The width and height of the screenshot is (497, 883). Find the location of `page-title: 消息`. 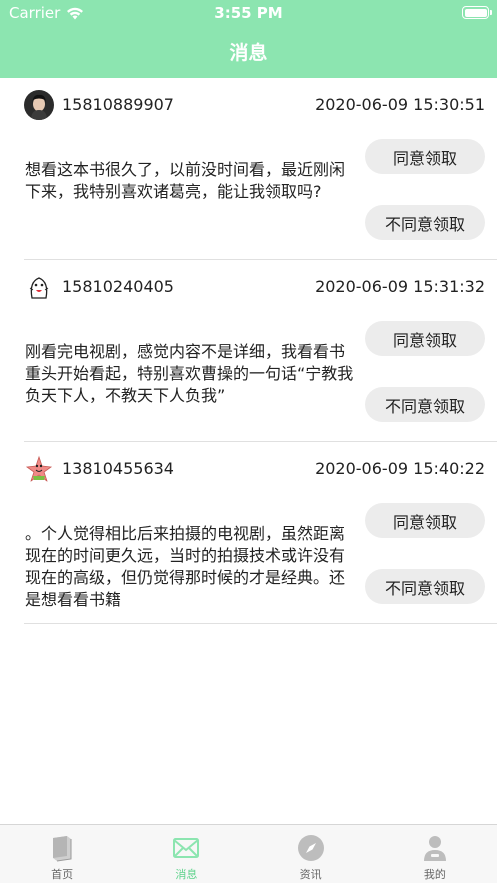

page-title: 消息 is located at coordinates (248, 53).